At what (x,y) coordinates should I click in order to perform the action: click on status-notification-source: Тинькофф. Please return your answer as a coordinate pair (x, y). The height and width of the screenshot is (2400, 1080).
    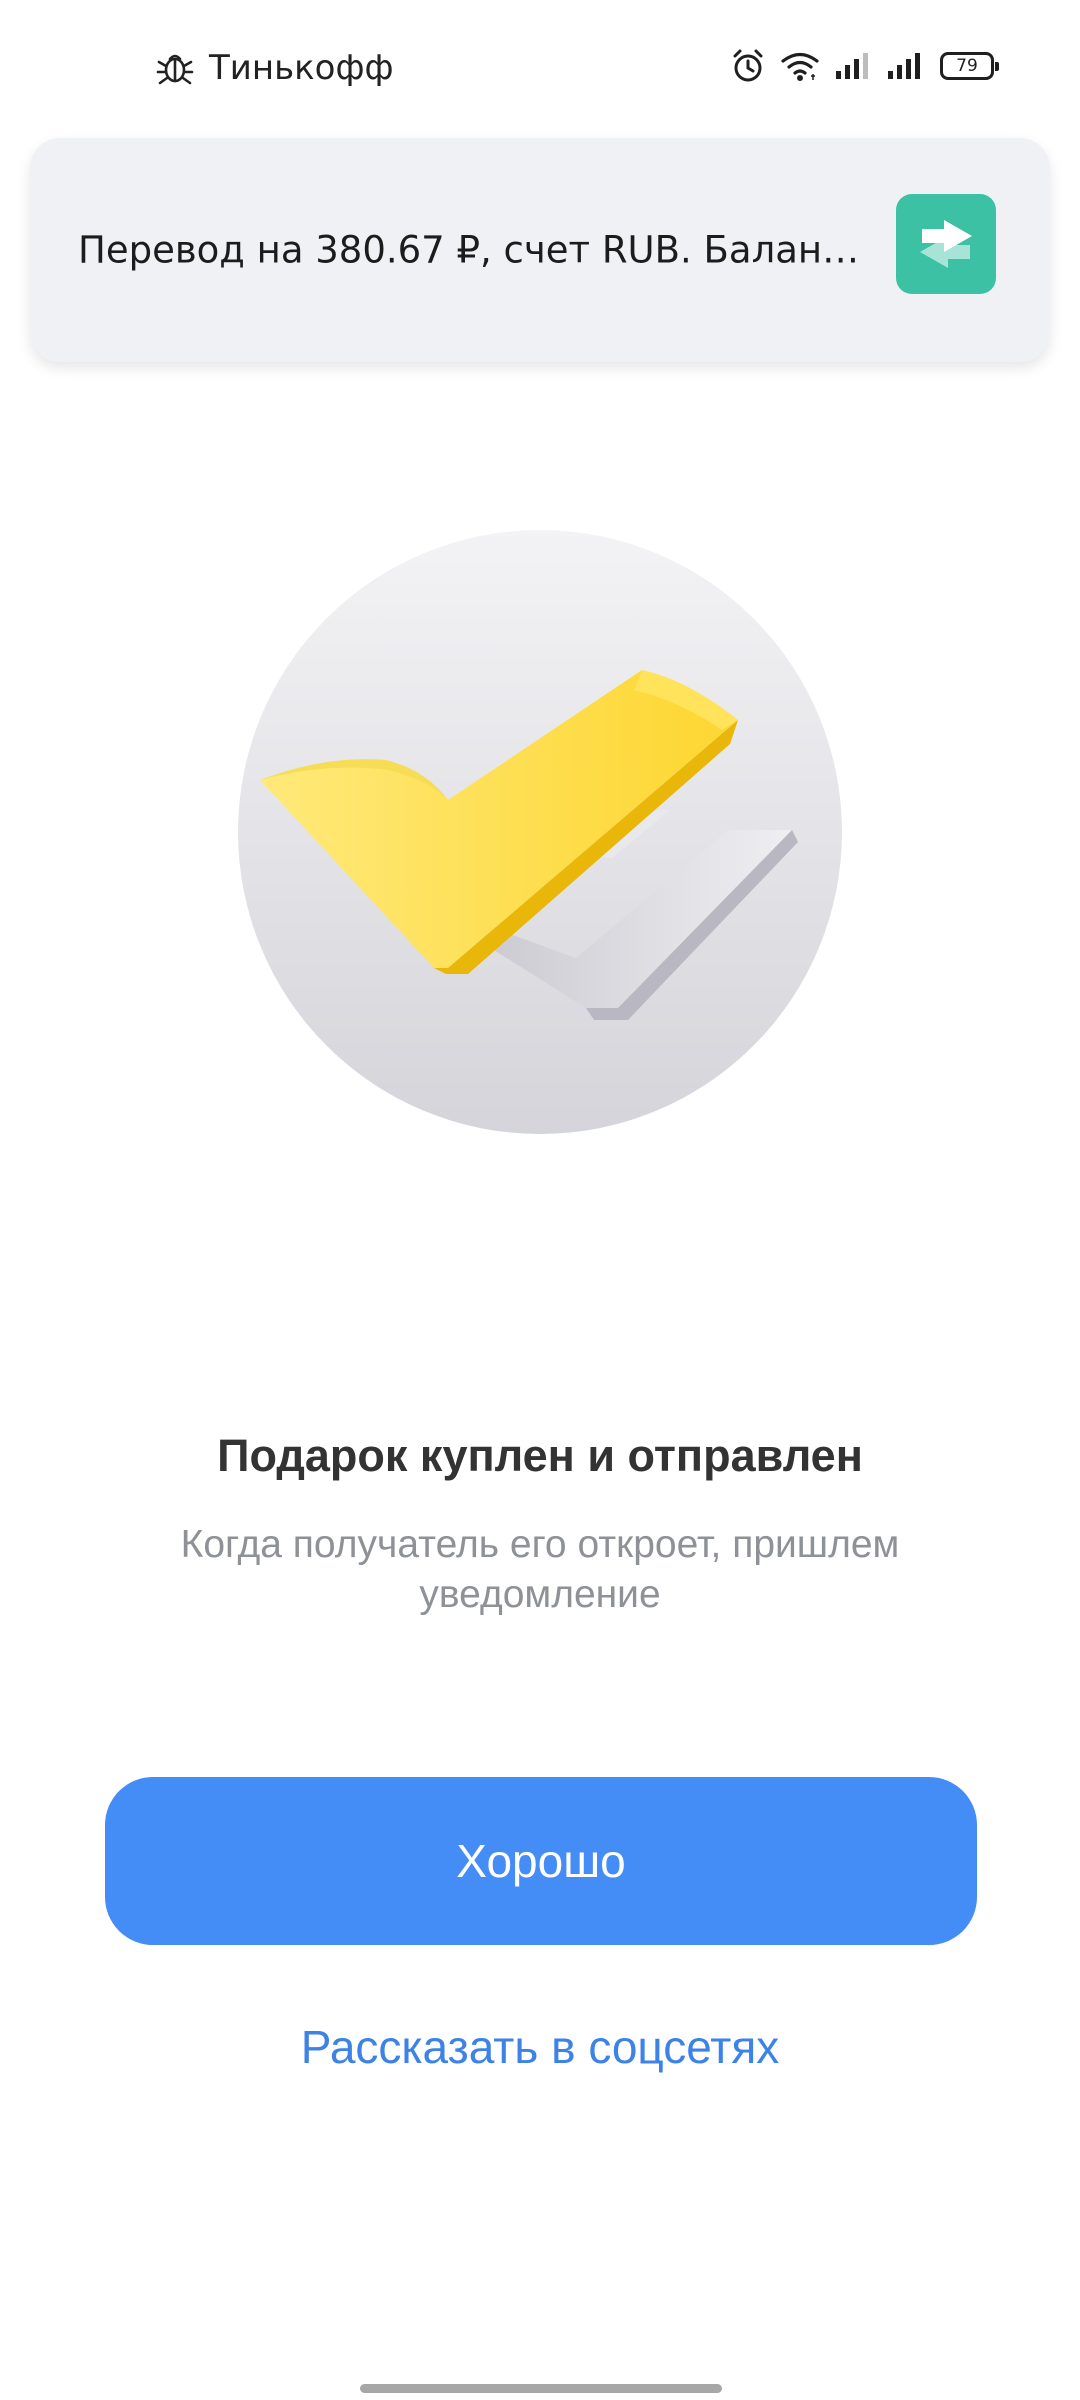
    Looking at the image, I should click on (274, 68).